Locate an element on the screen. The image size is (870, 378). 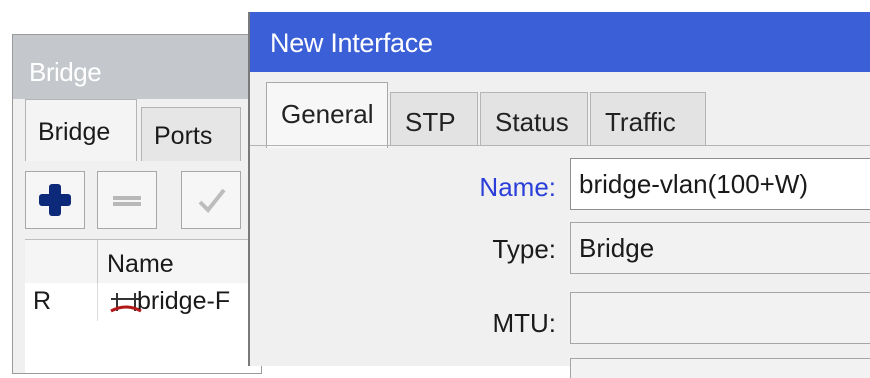
column-header-name: Name is located at coordinates (140, 264).